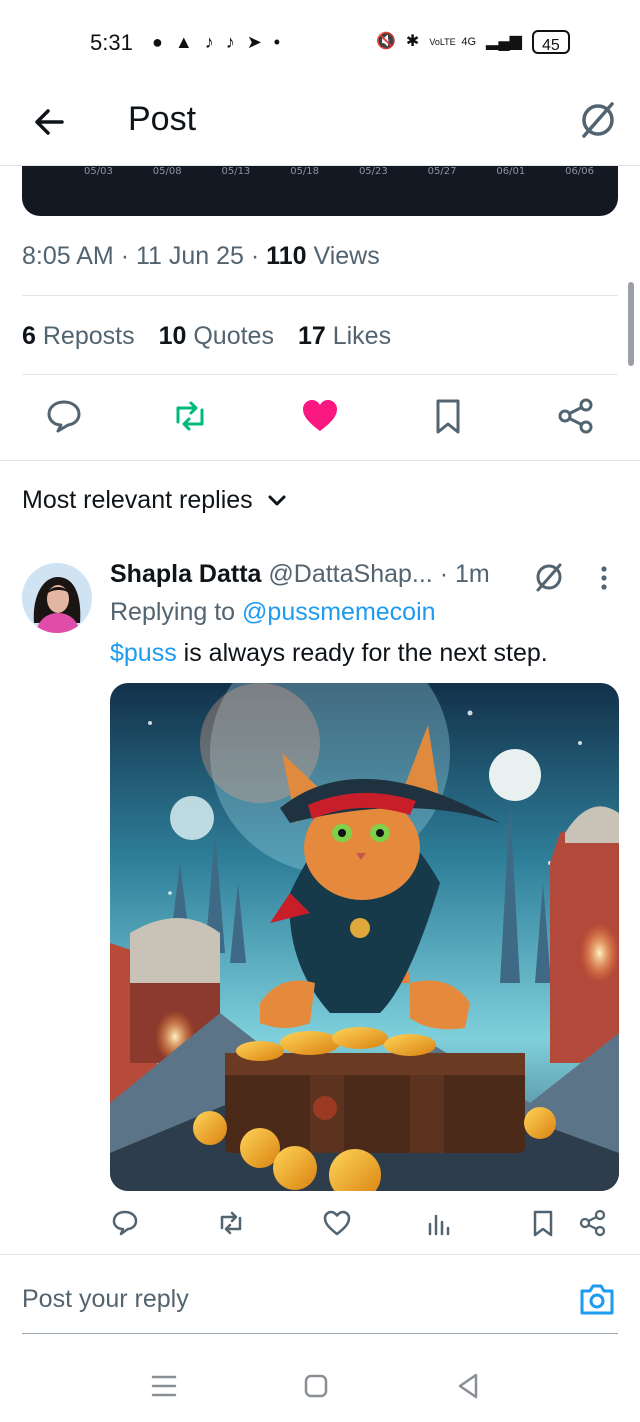  What do you see at coordinates (468, 1386) in the screenshot?
I see `back-icon` at bounding box center [468, 1386].